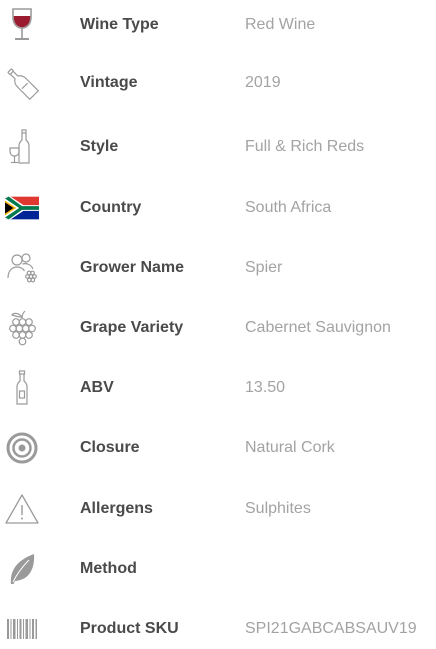 The width and height of the screenshot is (436, 649). Describe the element at coordinates (305, 146) in the screenshot. I see `spec-value: Full & Rich Reds` at that location.